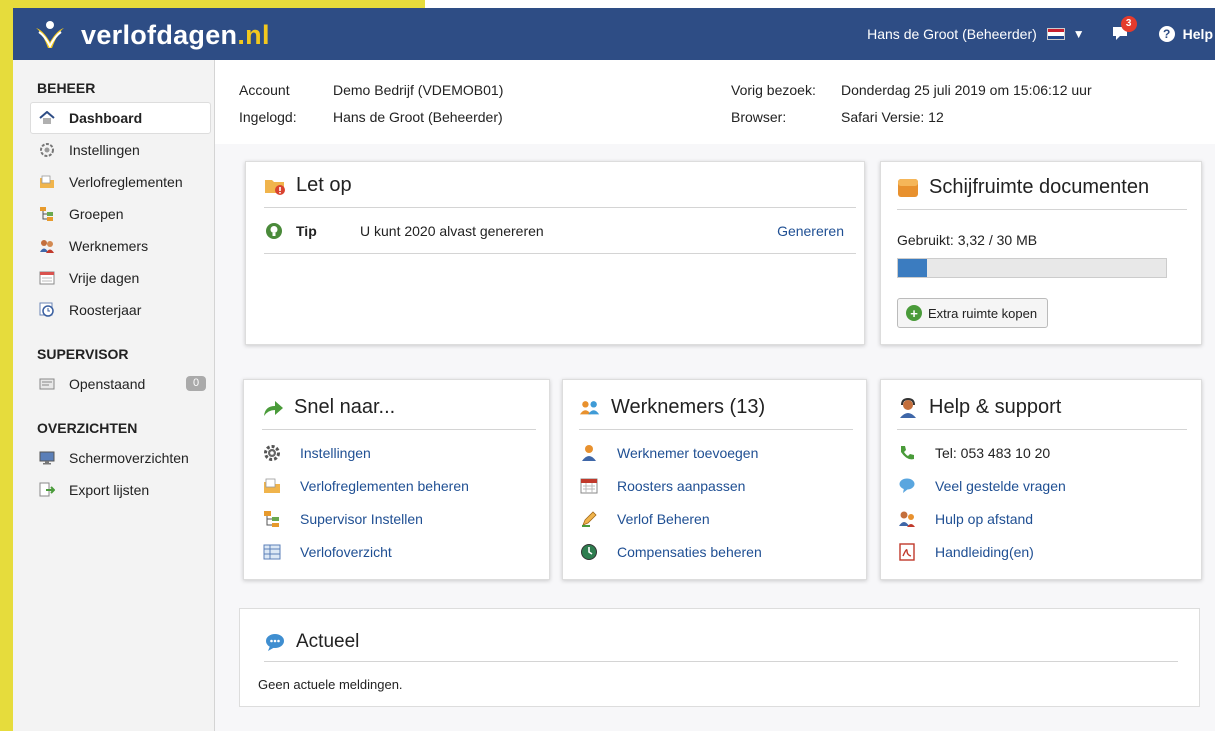 The width and height of the screenshot is (1215, 731). I want to click on brand-logo: verlofdagen.nl, so click(151, 35).